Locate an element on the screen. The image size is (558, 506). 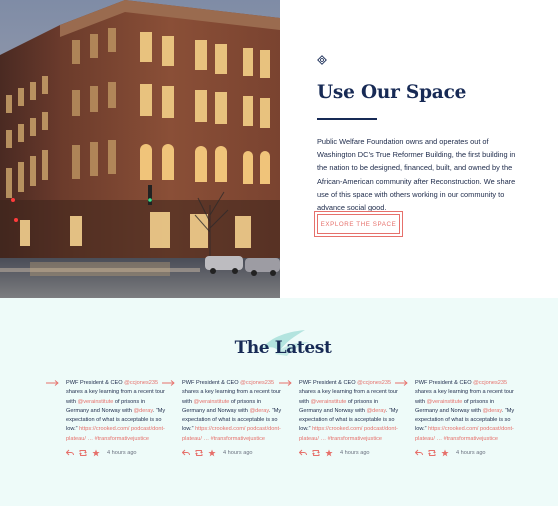
explore-the-space-button: EXPLORE THE SPACE is located at coordinates (358, 224).